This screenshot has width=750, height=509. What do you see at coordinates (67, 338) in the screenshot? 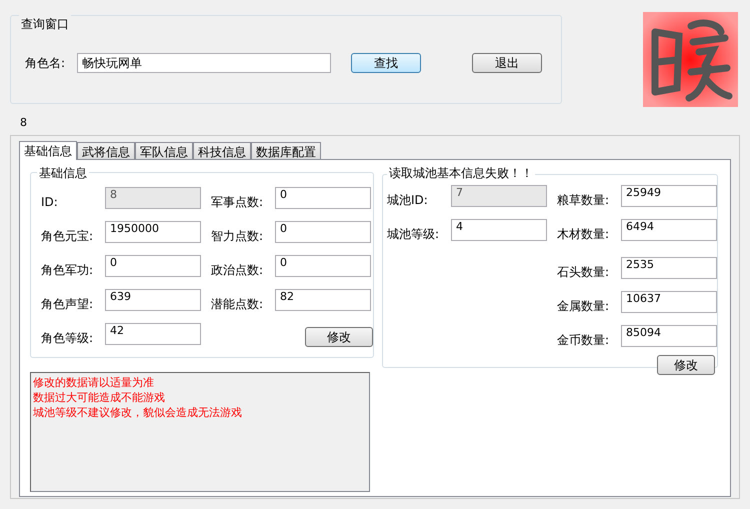
I see `field-label: 角色等级:` at bounding box center [67, 338].